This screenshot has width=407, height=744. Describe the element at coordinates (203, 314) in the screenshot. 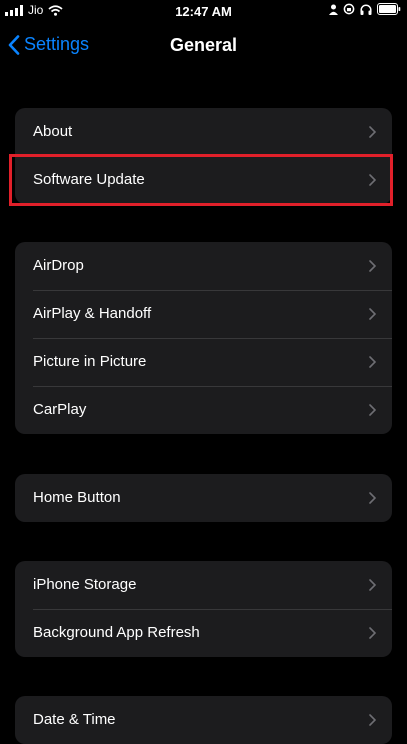

I see `row-airplay-handoff: AirPlay & Handoff` at that location.